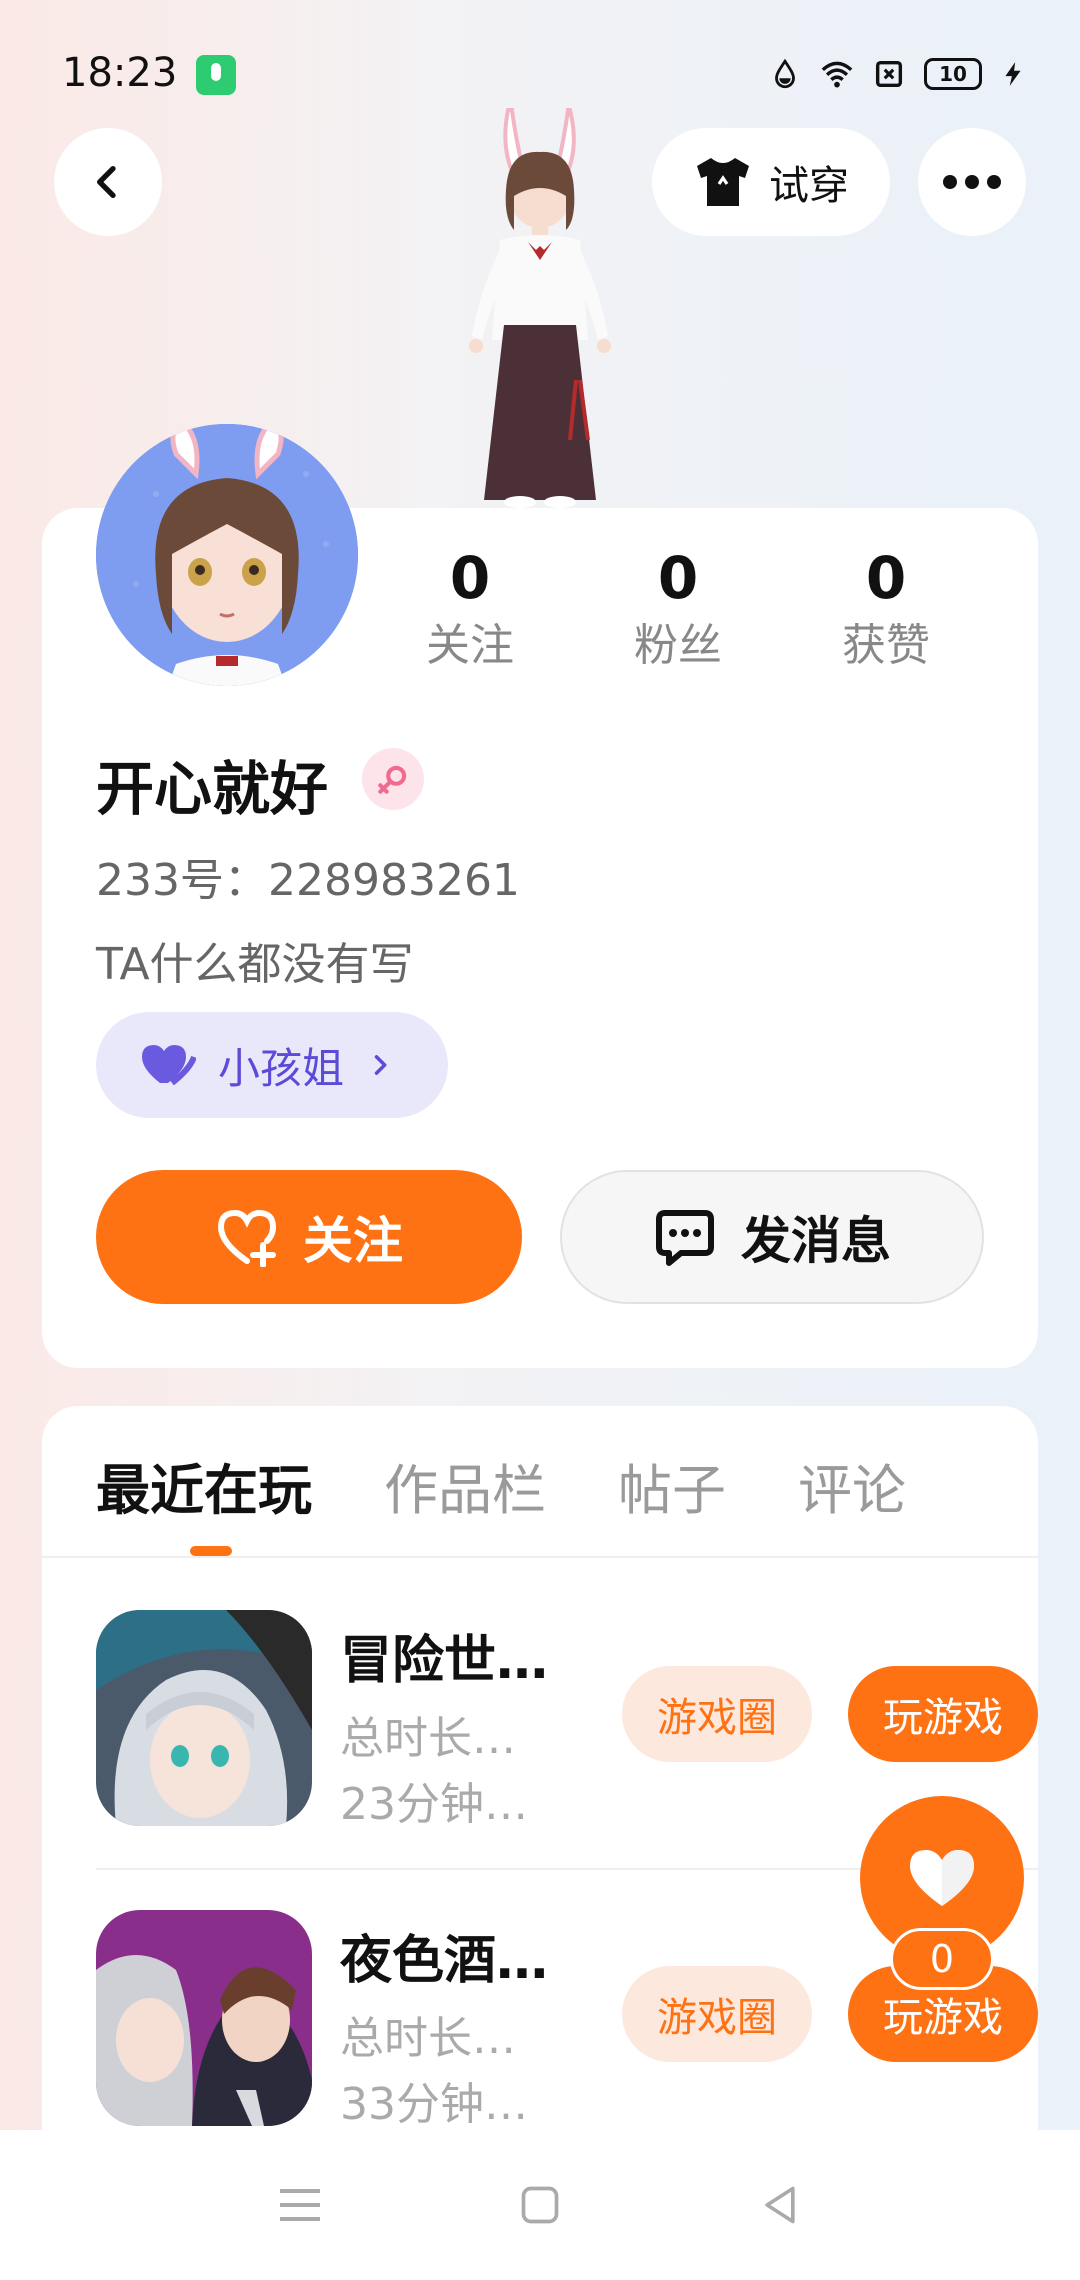  What do you see at coordinates (308, 880) in the screenshot?
I see `user-id: 233号：228983261` at bounding box center [308, 880].